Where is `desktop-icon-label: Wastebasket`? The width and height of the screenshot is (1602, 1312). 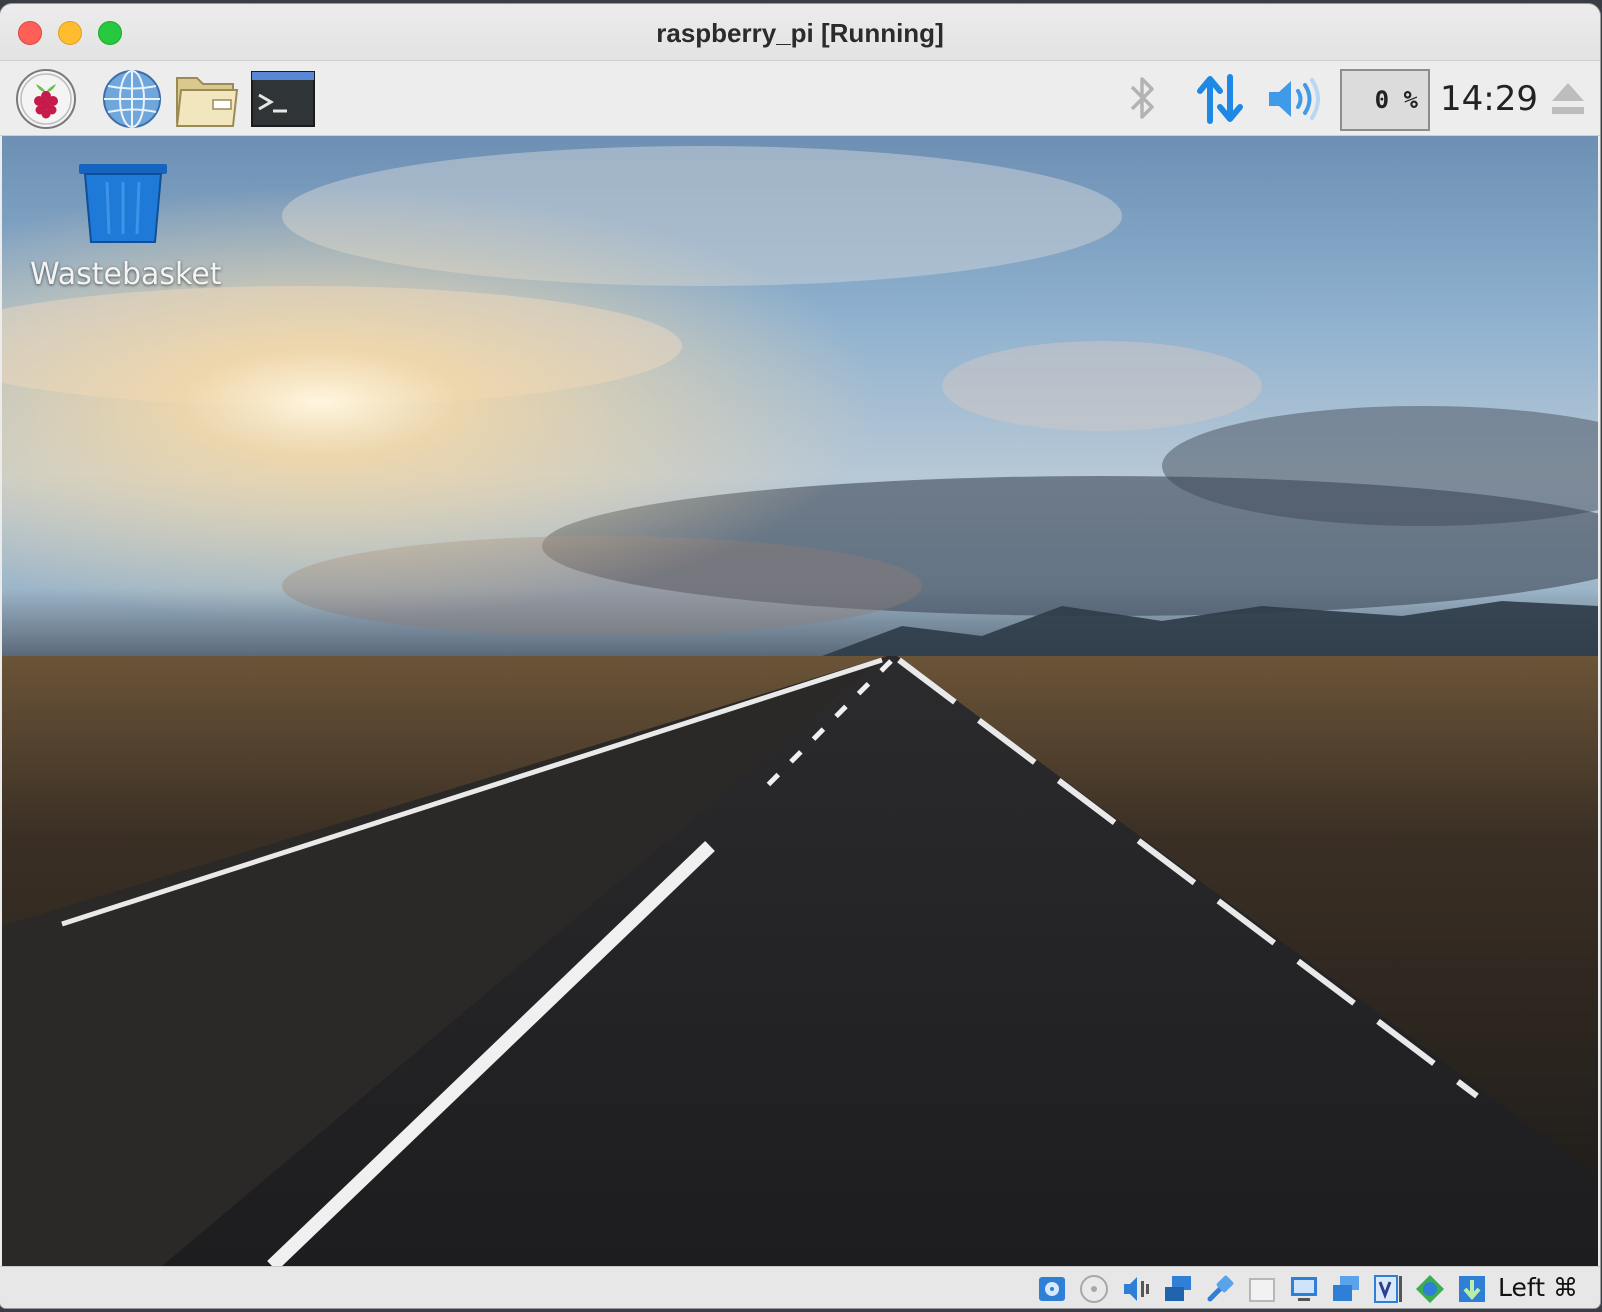 desktop-icon-label: Wastebasket is located at coordinates (126, 274).